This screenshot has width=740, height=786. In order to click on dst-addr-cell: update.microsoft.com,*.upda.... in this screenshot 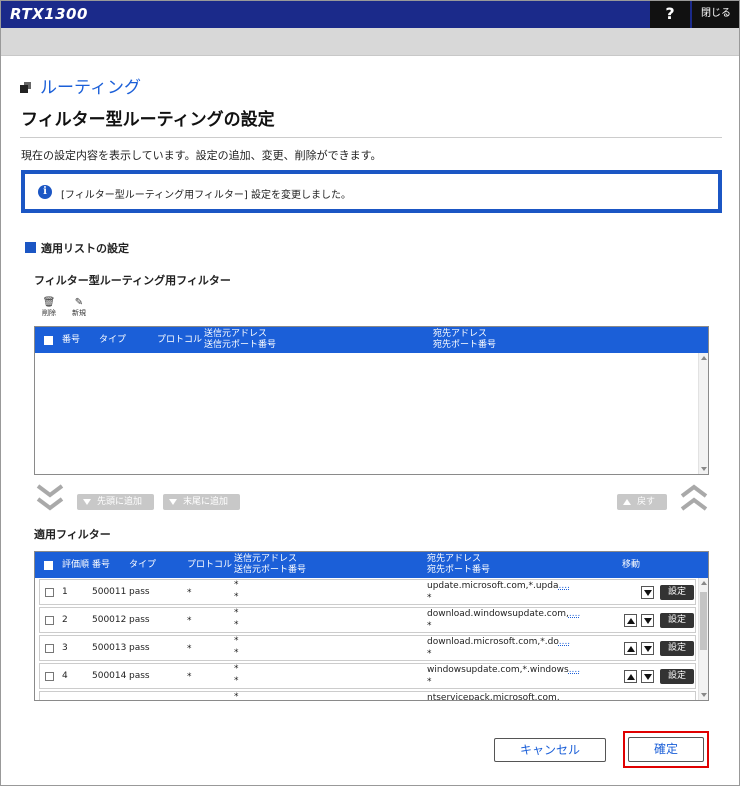, I will do `click(498, 586)`.